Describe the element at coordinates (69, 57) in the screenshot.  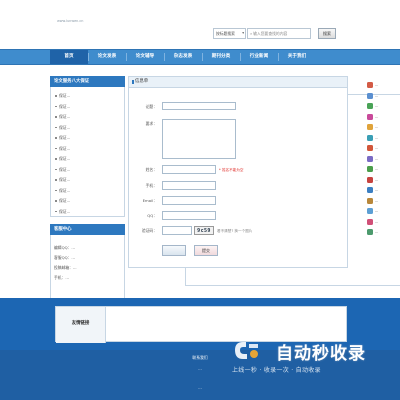
I see `nav-item-home: 首页` at that location.